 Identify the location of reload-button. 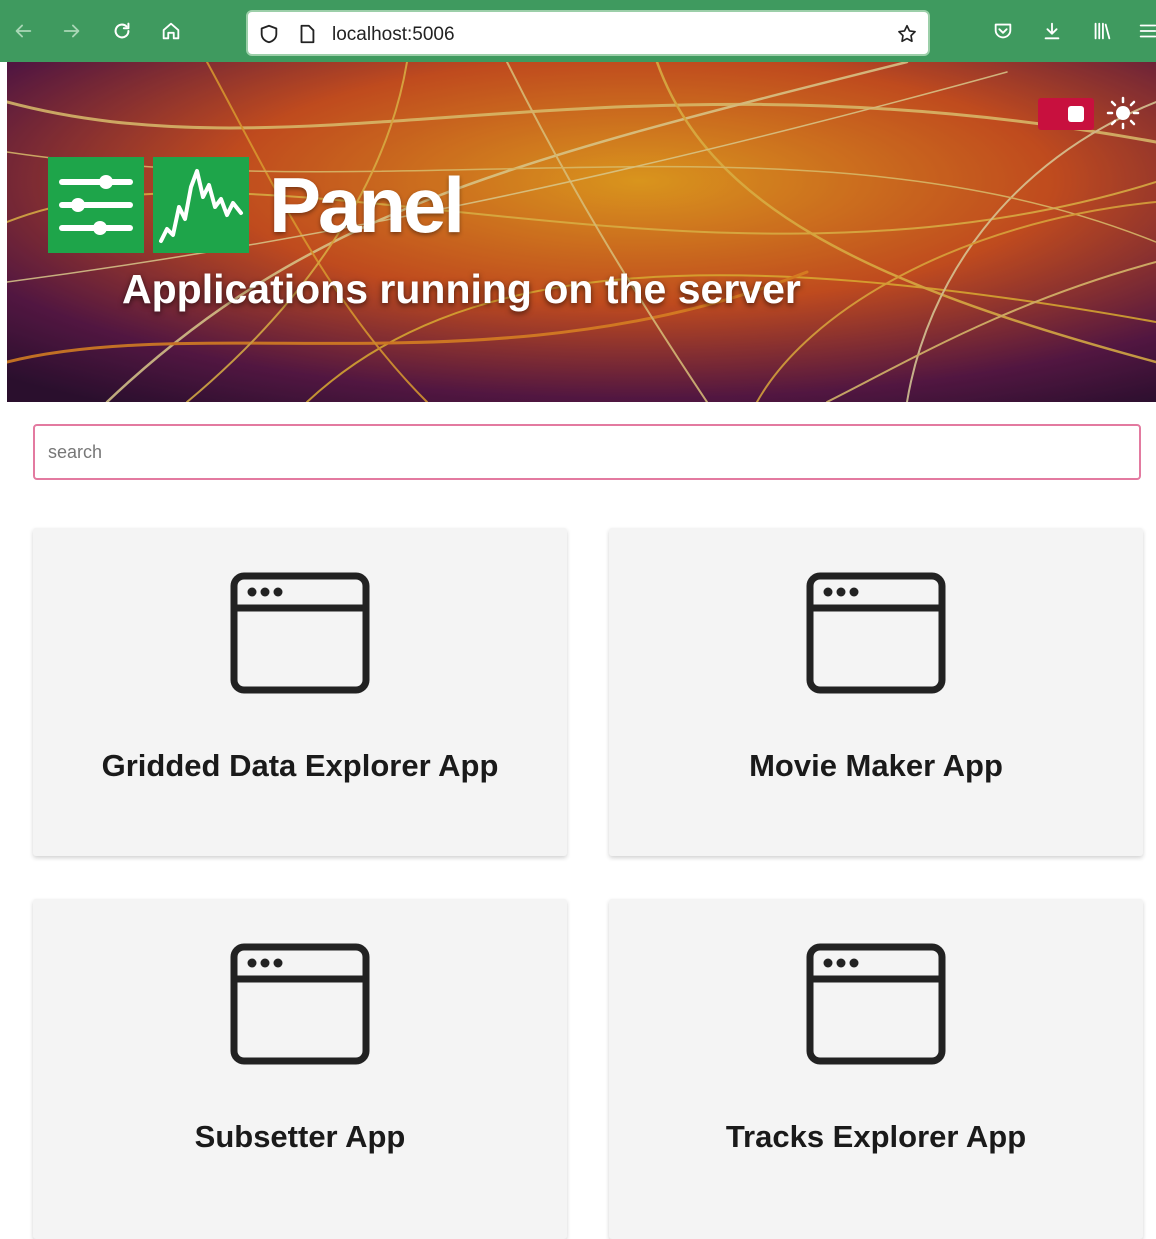
(122, 31).